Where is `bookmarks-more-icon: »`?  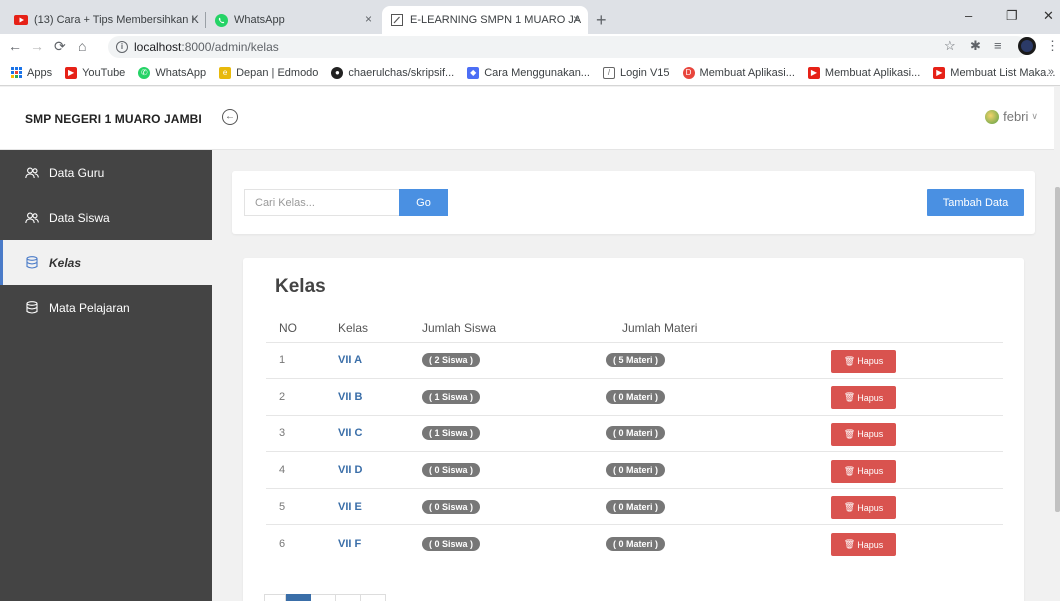
bookmarks-more-icon: » is located at coordinates (1051, 72).